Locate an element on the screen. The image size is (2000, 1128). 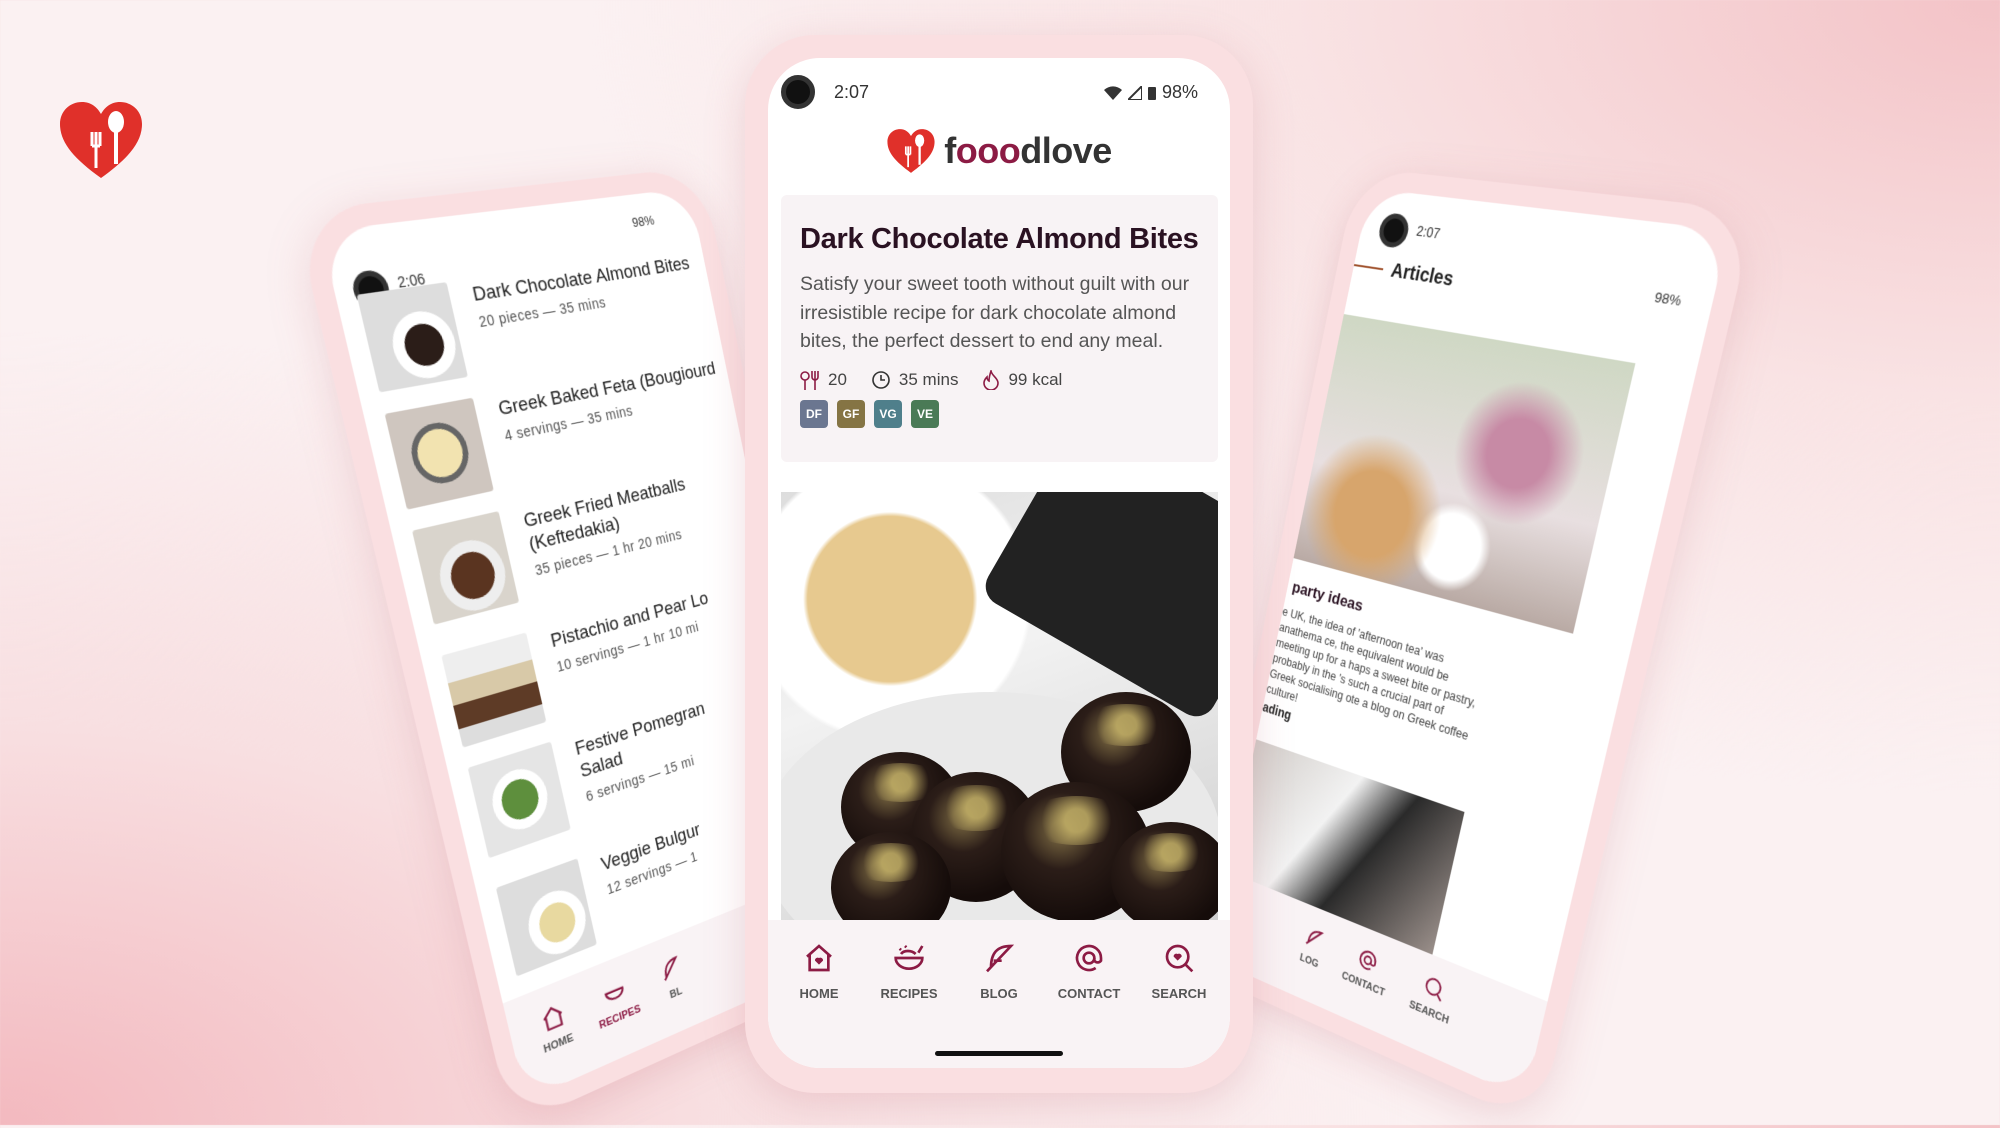
logo-text-part: ooo is located at coordinates (988, 150).